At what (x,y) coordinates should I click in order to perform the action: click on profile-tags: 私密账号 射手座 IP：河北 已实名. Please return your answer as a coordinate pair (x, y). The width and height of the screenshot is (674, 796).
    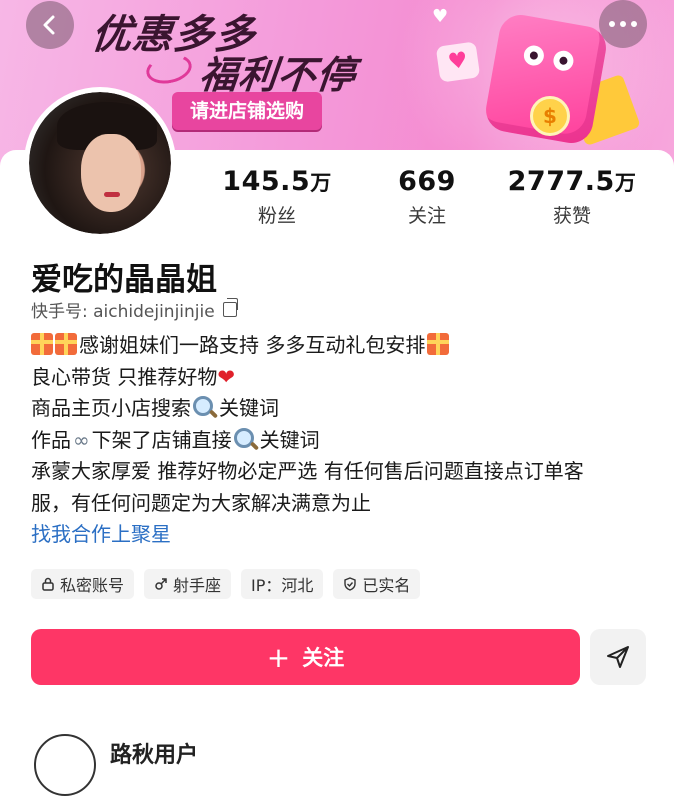
    Looking at the image, I should click on (226, 584).